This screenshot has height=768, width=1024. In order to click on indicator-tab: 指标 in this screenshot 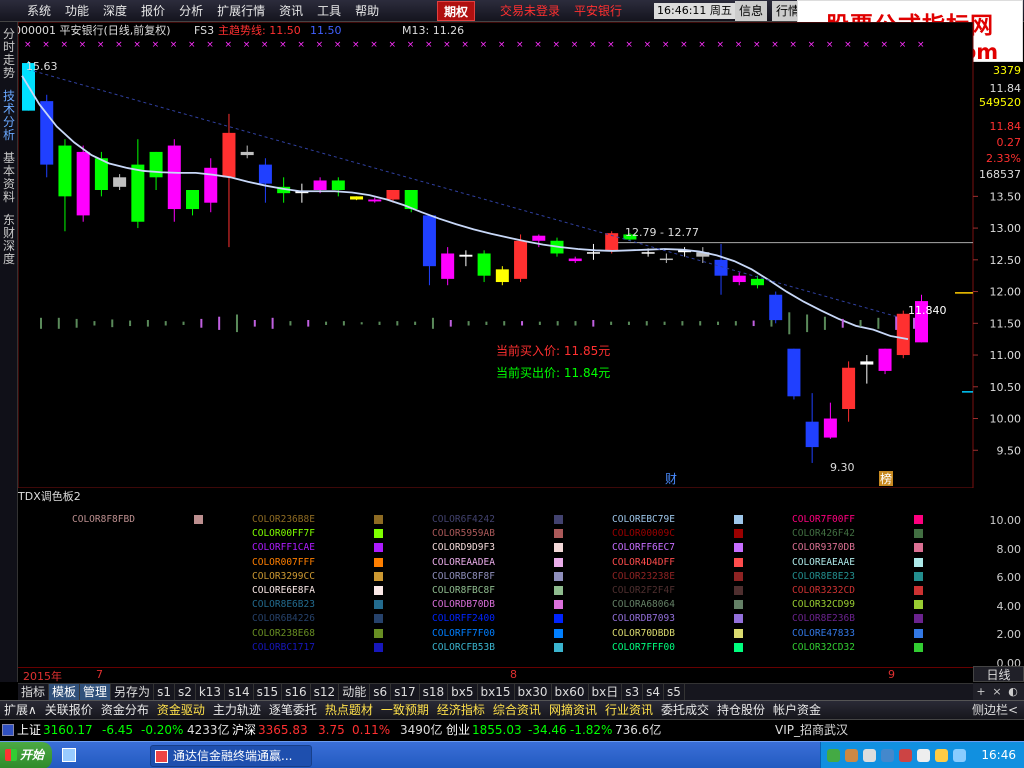, I will do `click(34, 692)`.